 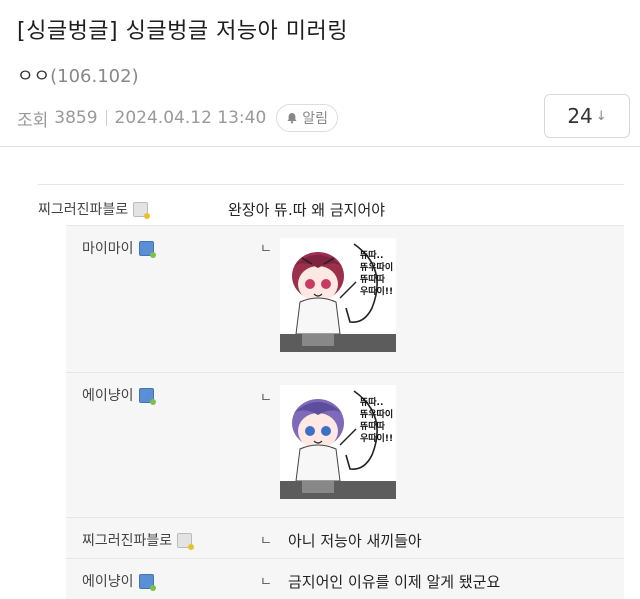 What do you see at coordinates (94, 76) in the screenshot?
I see `author-ip: (106.102)` at bounding box center [94, 76].